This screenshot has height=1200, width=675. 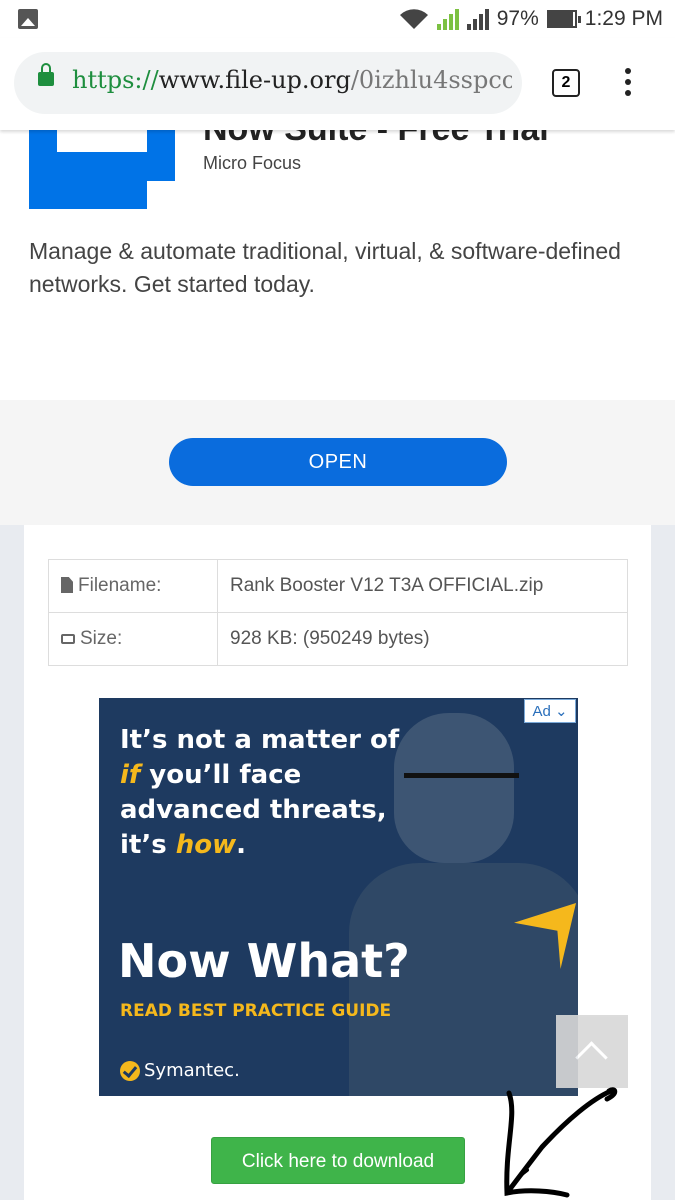 I want to click on url-path: /0izhlu4sspco, so click(x=431, y=80).